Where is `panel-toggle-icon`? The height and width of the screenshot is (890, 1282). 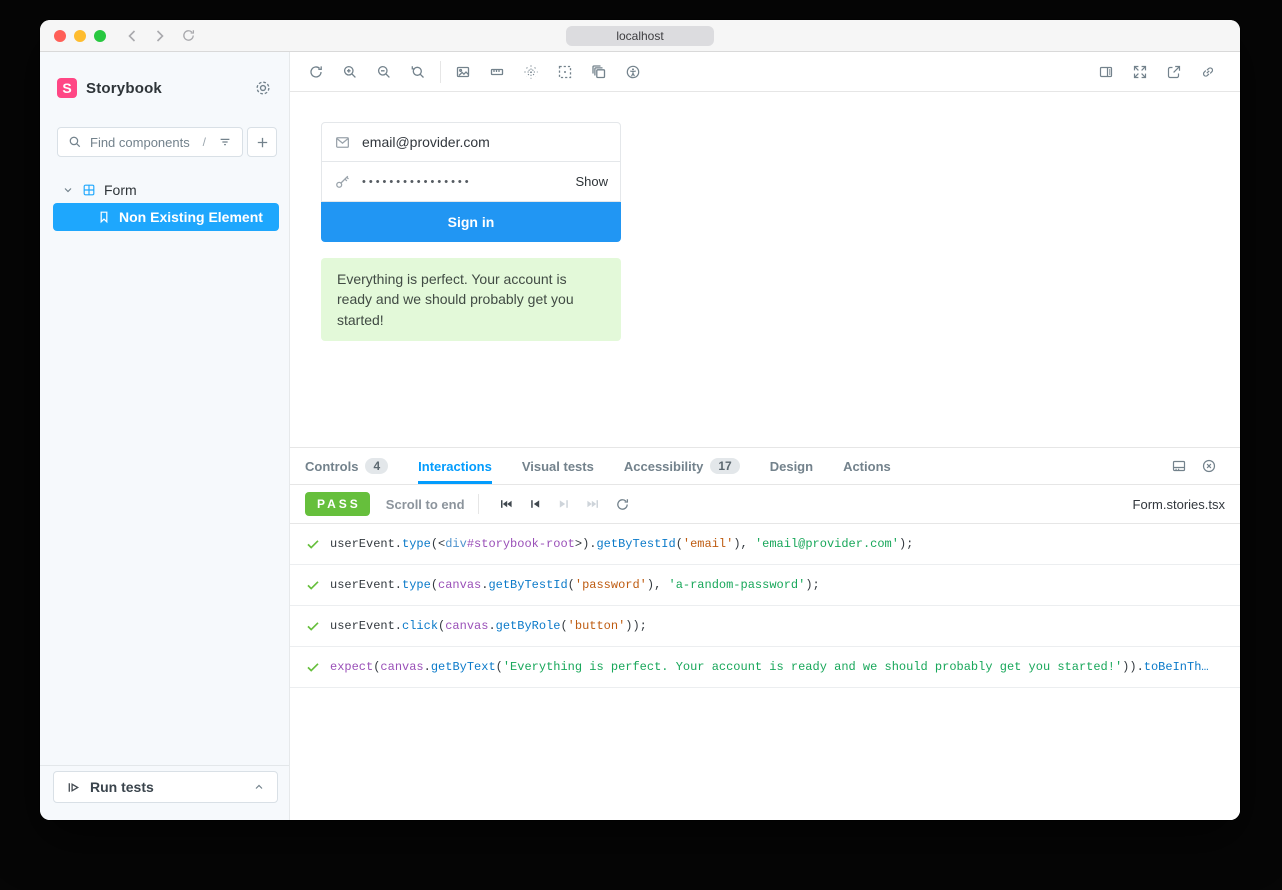 panel-toggle-icon is located at coordinates (1106, 72).